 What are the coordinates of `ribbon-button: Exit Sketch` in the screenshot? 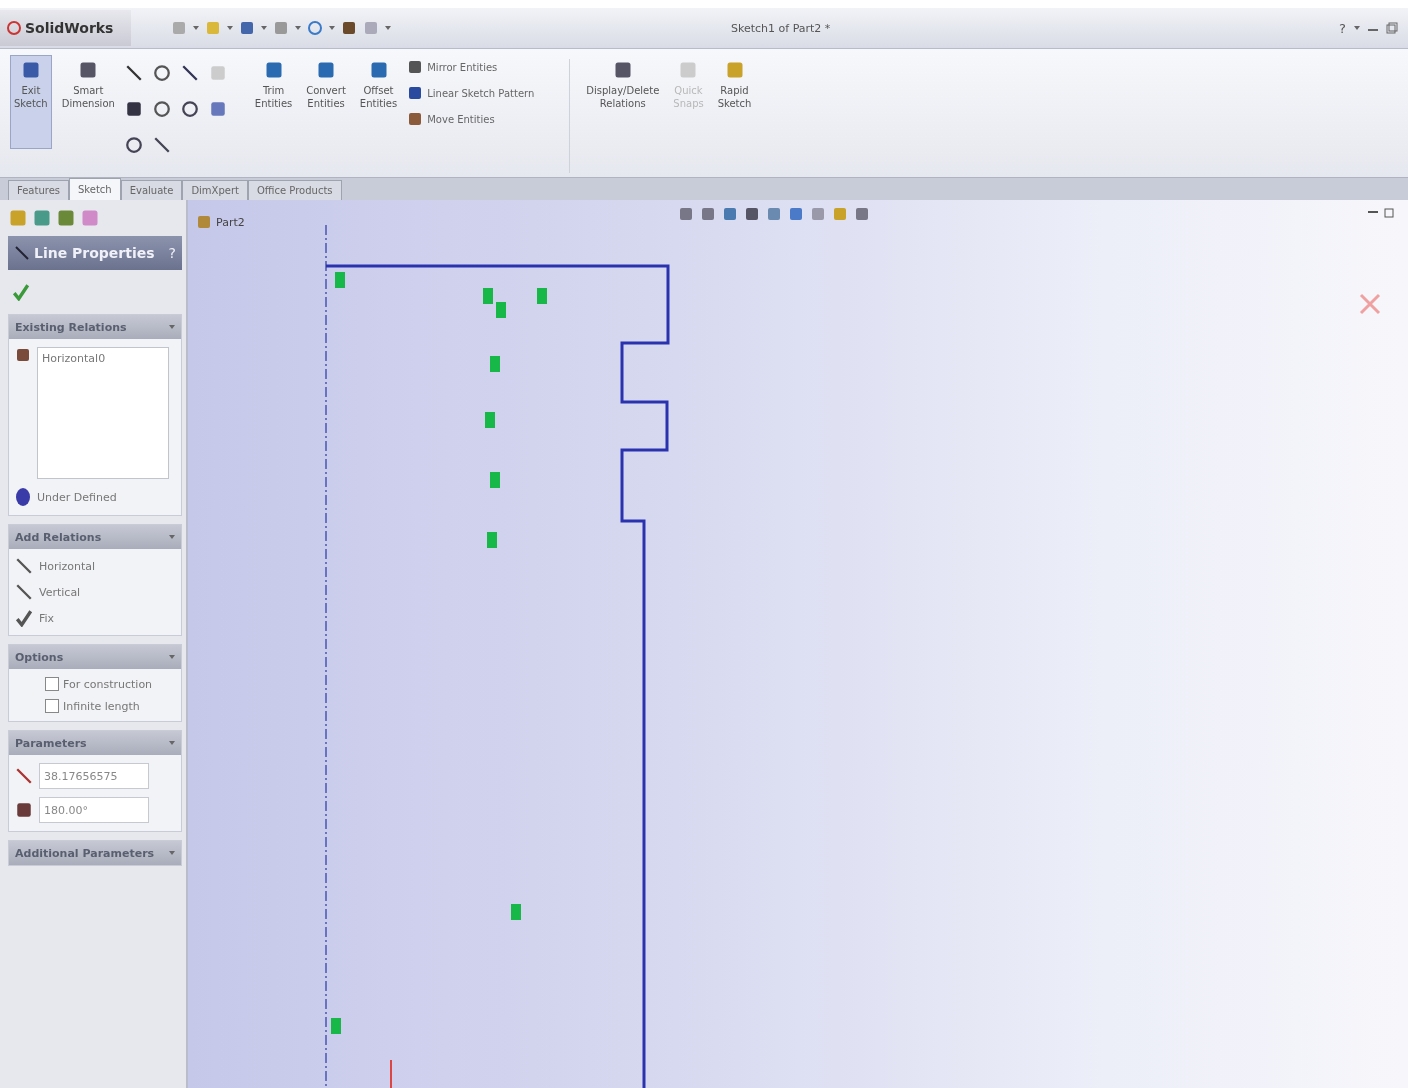 It's located at (31, 102).